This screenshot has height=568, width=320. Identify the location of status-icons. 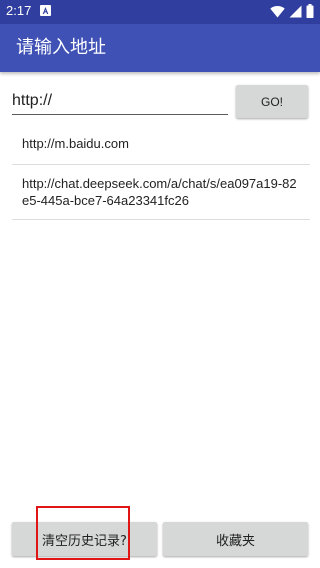
(292, 12).